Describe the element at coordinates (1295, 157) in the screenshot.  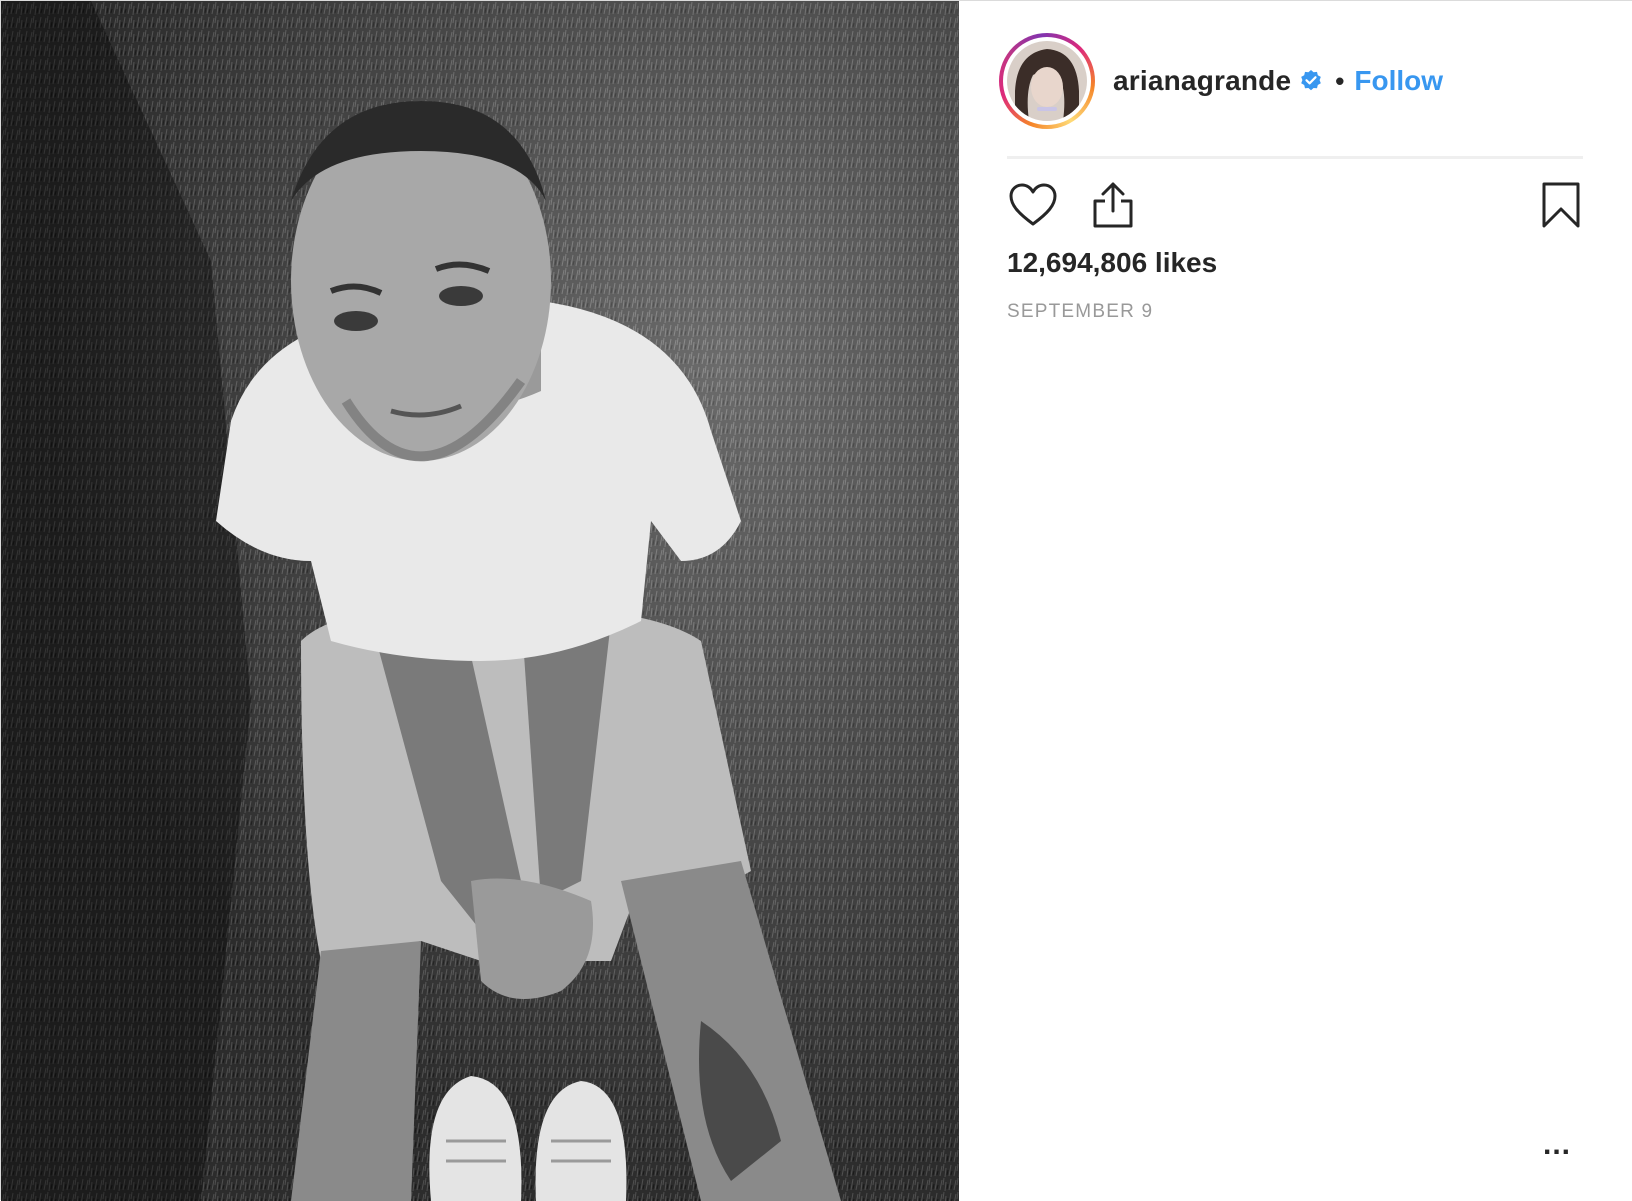
I see `header-divider` at that location.